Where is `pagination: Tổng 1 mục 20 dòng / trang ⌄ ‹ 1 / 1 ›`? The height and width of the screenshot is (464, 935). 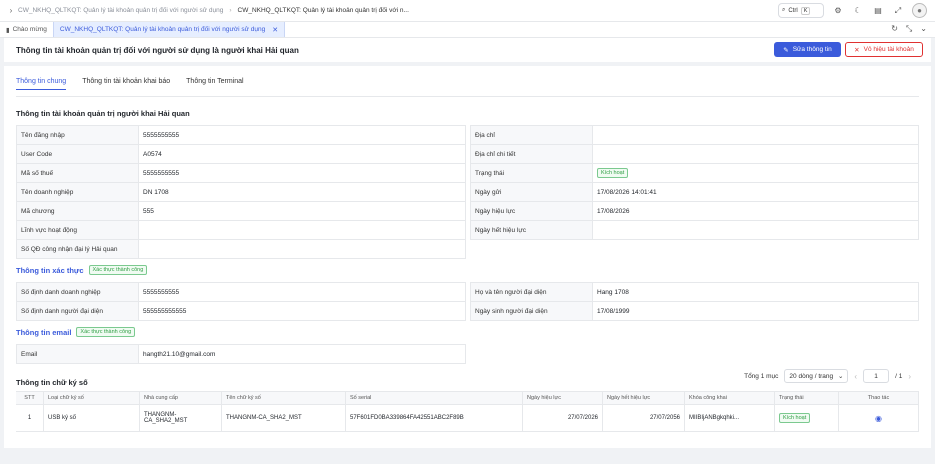 pagination: Tổng 1 mục 20 dòng / trang ⌄ ‹ 1 / 1 › is located at coordinates (827, 376).